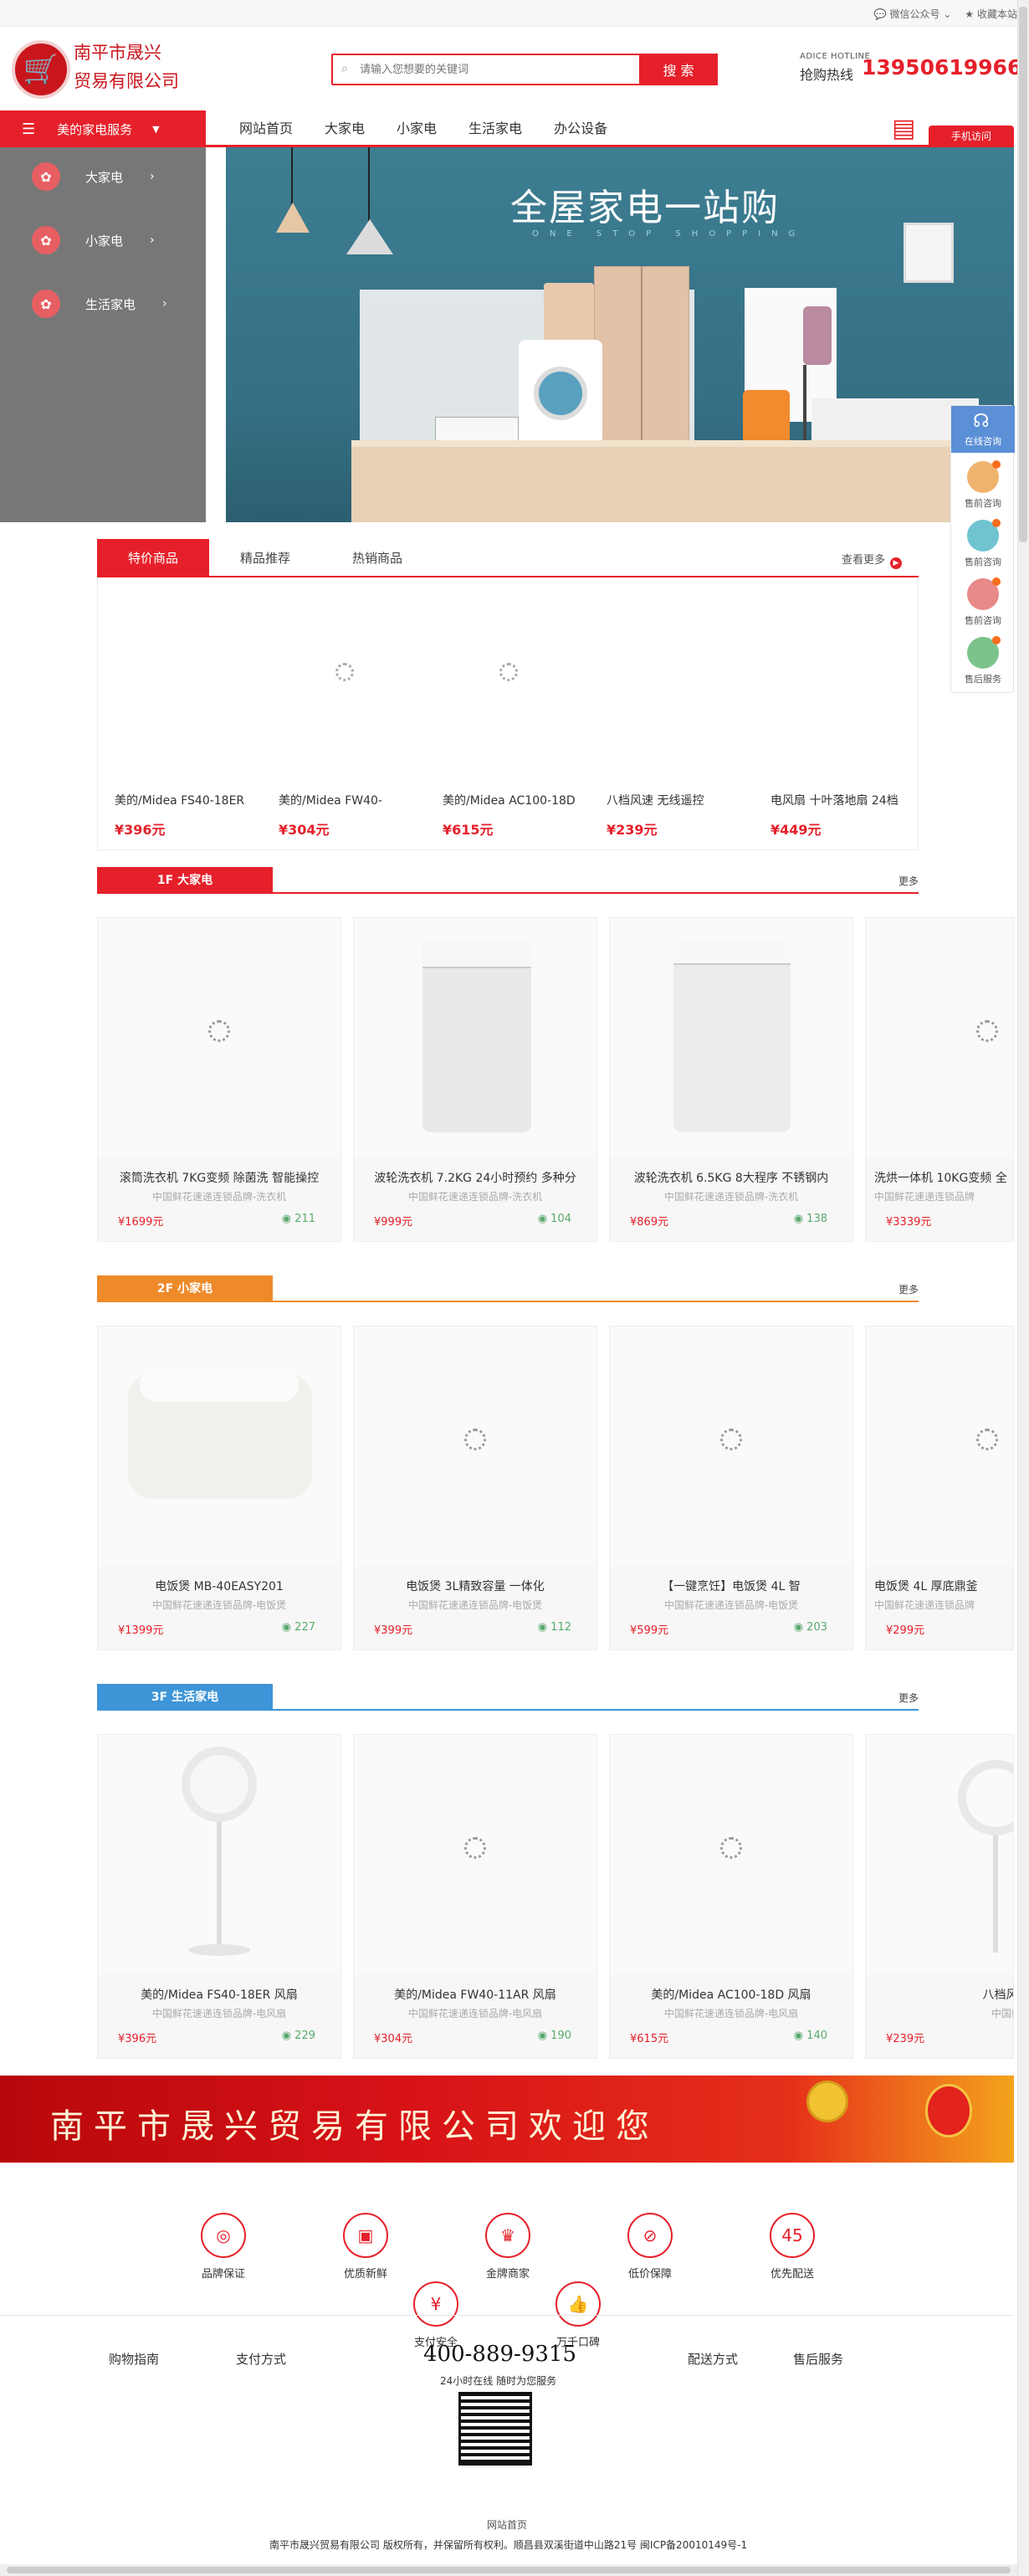  Describe the element at coordinates (983, 429) in the screenshot. I see `online-consult: ☊ 在线咨询` at that location.